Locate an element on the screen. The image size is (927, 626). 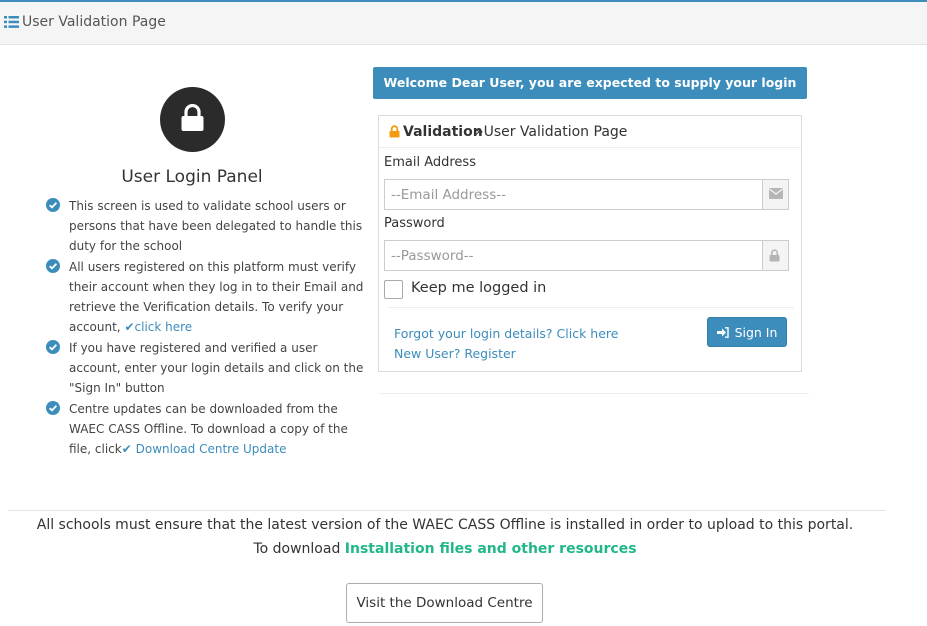
email-field is located at coordinates (573, 194).